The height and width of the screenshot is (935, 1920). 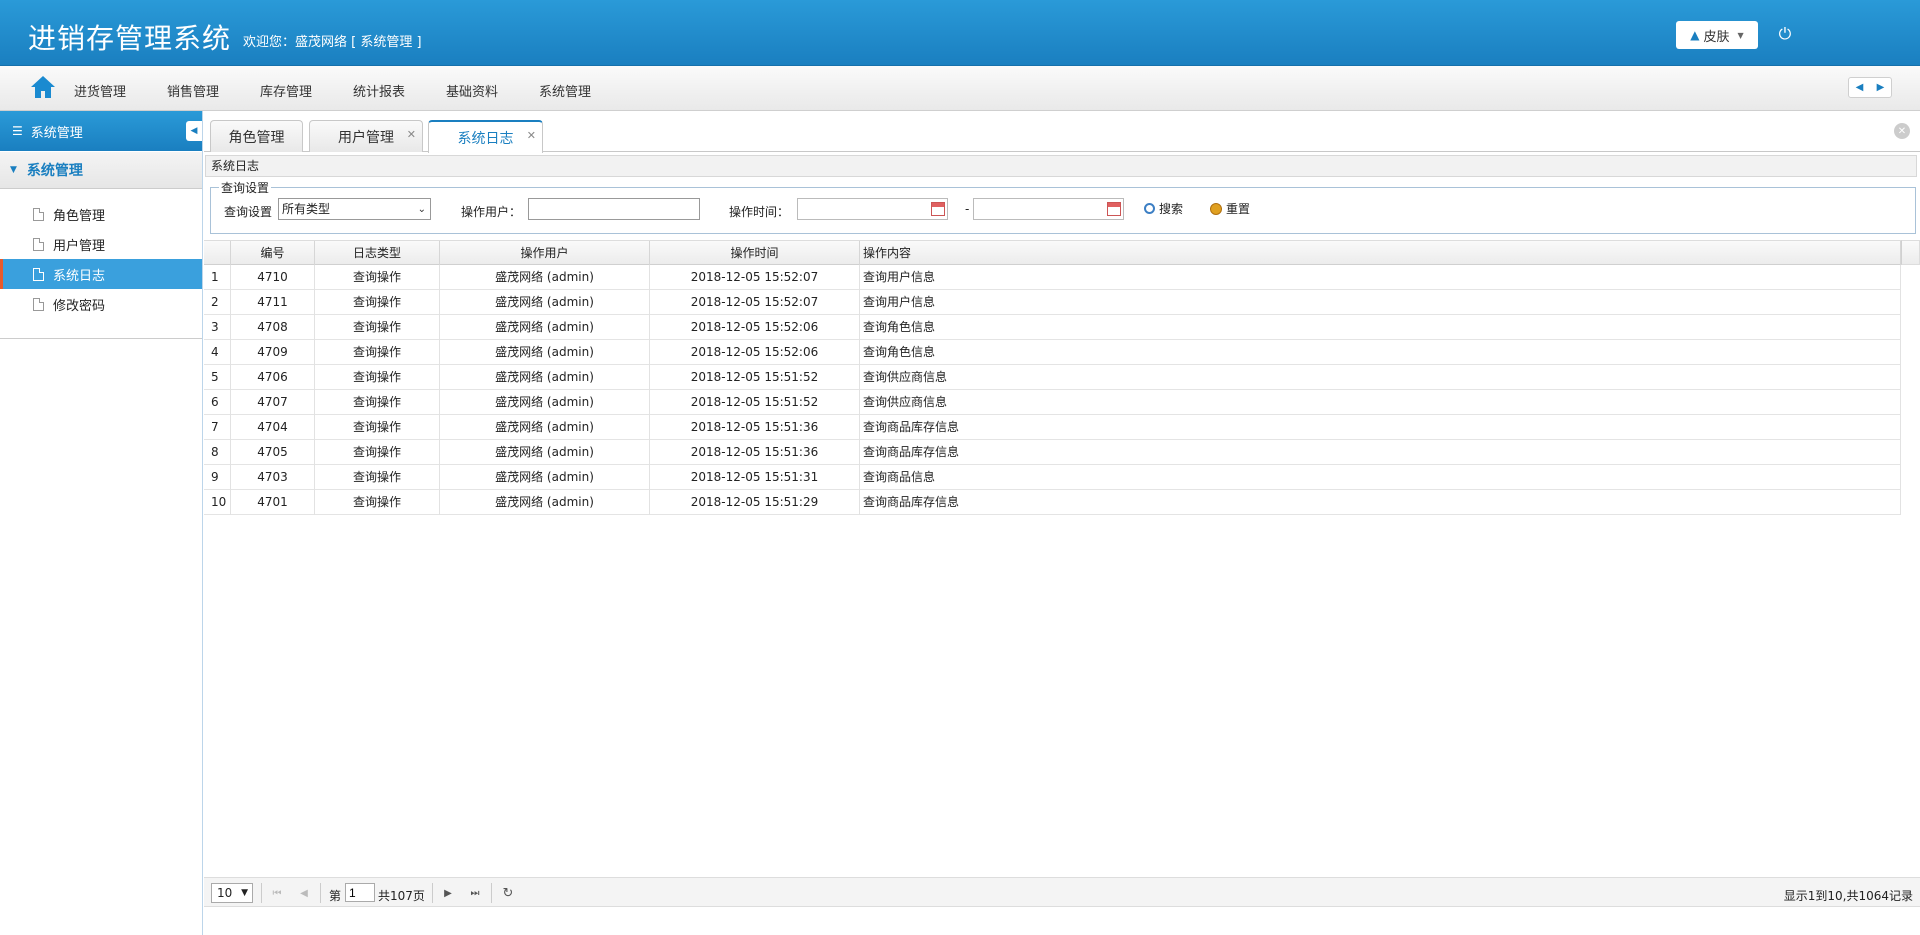 I want to click on next-page-icon: ▶, so click(x=448, y=893).